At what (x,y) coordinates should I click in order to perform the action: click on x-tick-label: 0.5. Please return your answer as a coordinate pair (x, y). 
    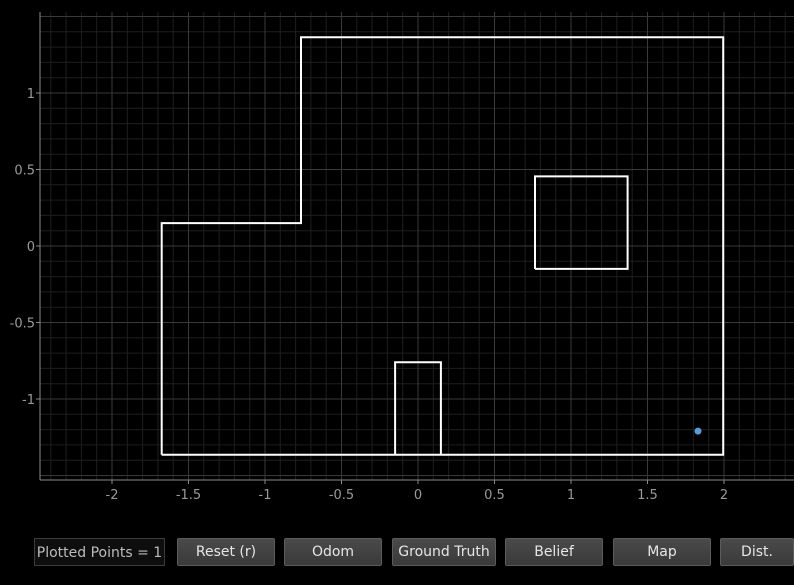
    Looking at the image, I should click on (494, 495).